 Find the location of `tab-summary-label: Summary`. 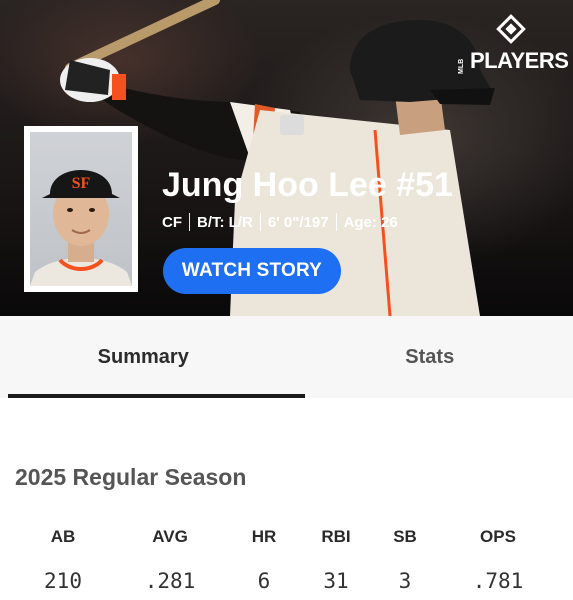

tab-summary-label: Summary is located at coordinates (143, 356).